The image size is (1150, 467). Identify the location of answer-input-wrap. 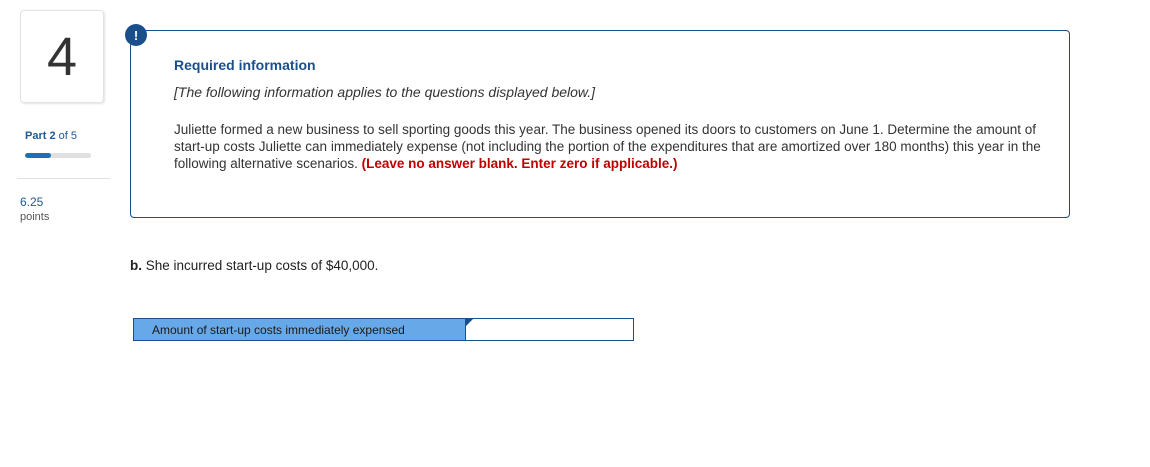
(549, 329).